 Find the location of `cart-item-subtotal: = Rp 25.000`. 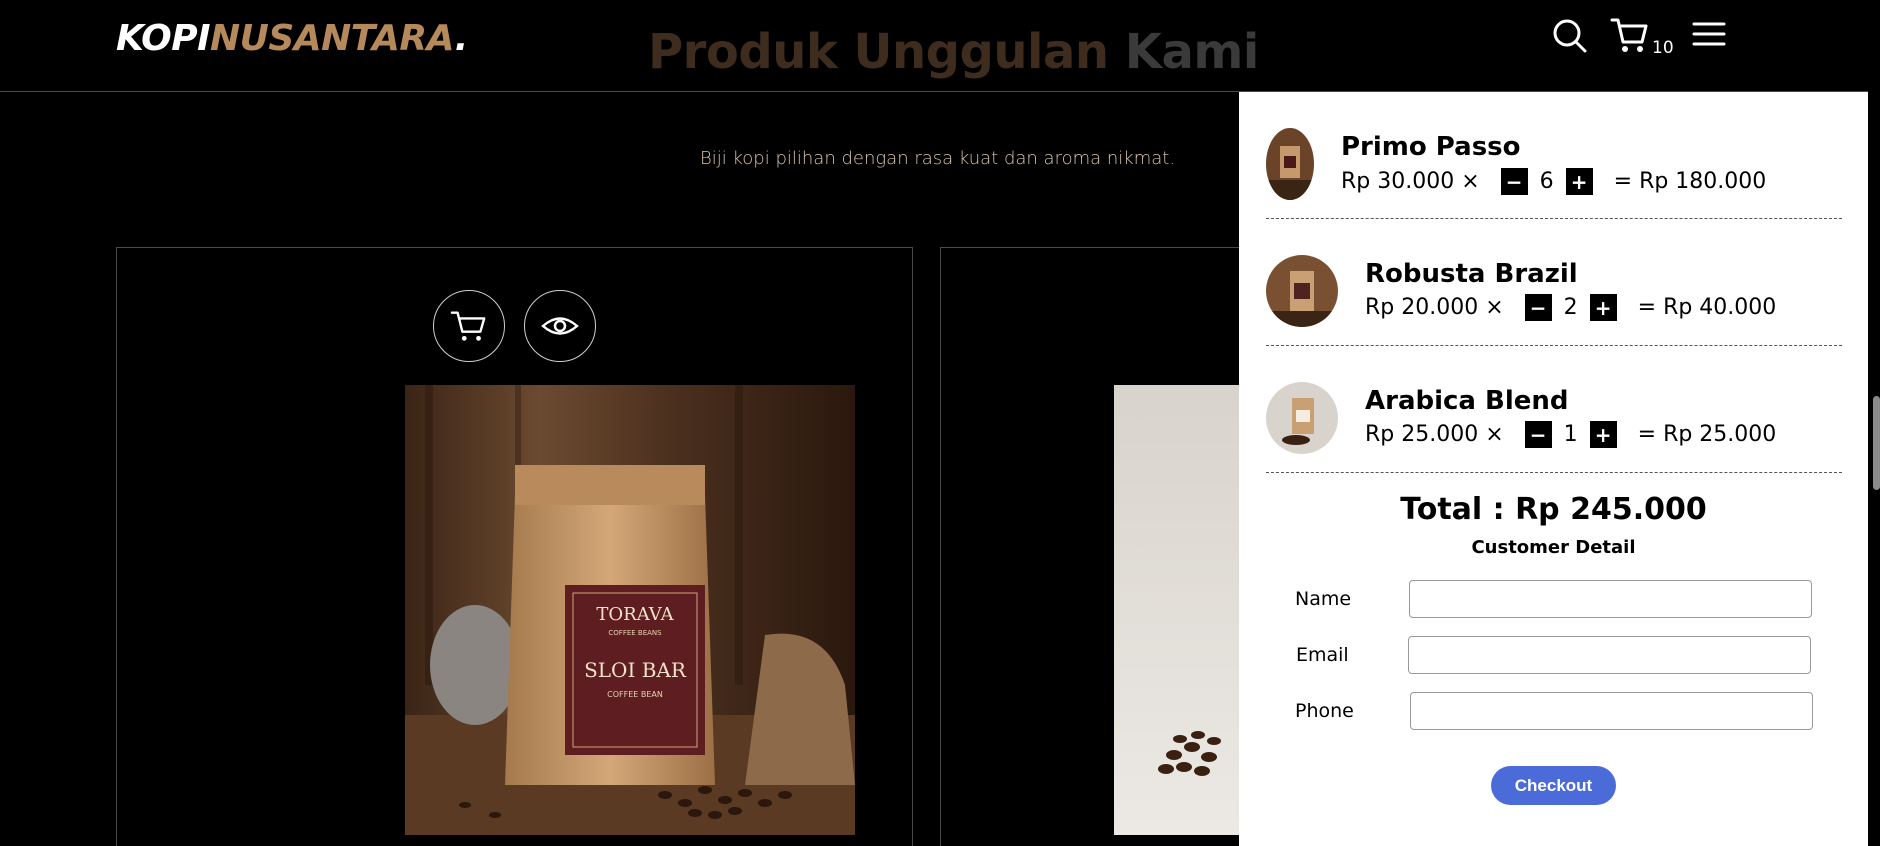

cart-item-subtotal: = Rp 25.000 is located at coordinates (1707, 434).